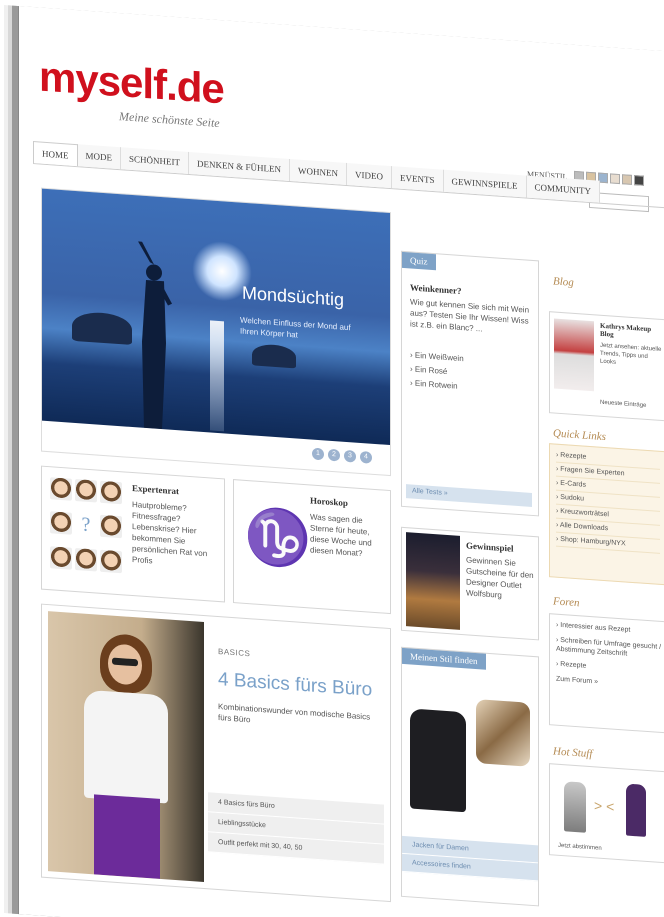 Image resolution: width=664 pixels, height=917 pixels. I want to click on model-shirt, so click(126, 746).